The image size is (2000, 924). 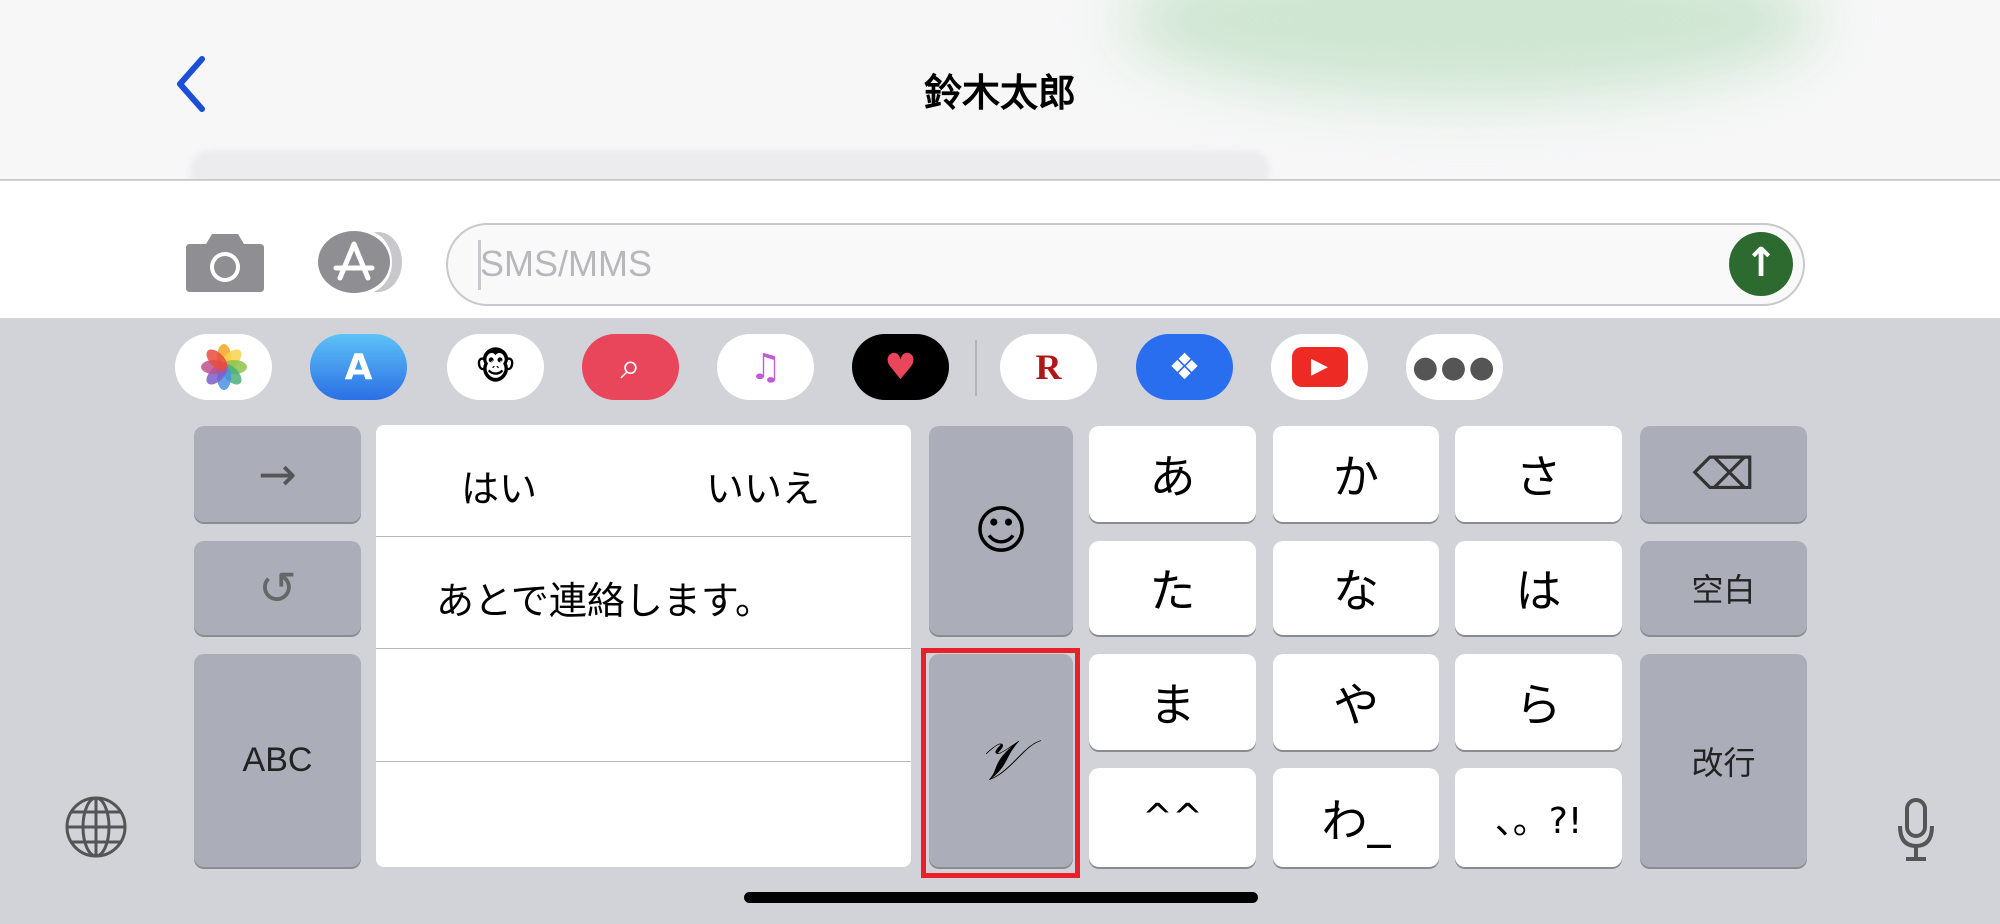 I want to click on globe-icon, so click(x=96, y=827).